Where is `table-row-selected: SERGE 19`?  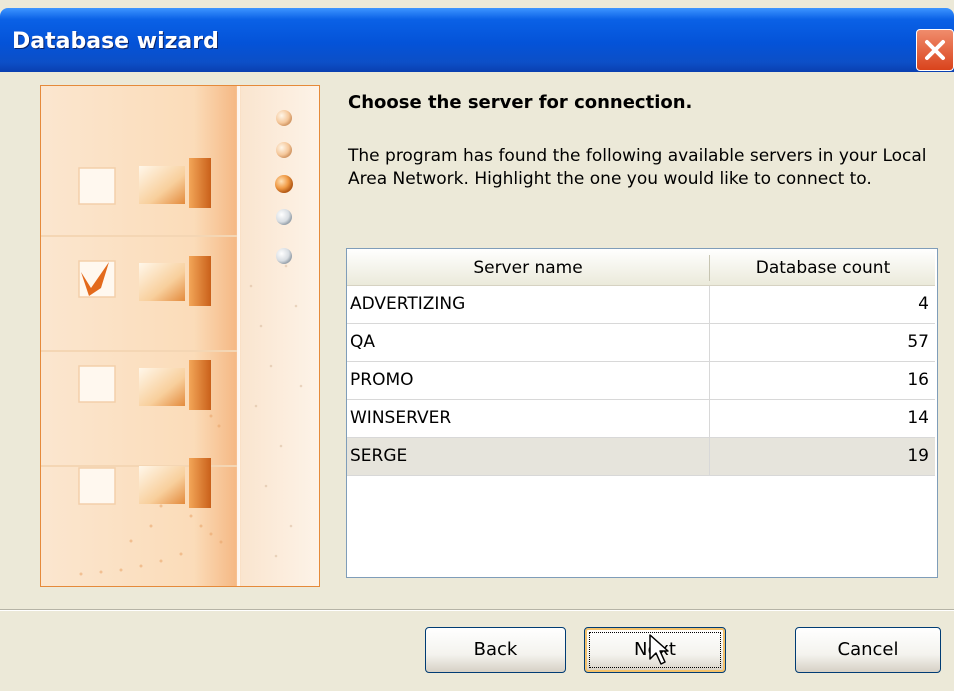
table-row-selected: SERGE 19 is located at coordinates (641, 457).